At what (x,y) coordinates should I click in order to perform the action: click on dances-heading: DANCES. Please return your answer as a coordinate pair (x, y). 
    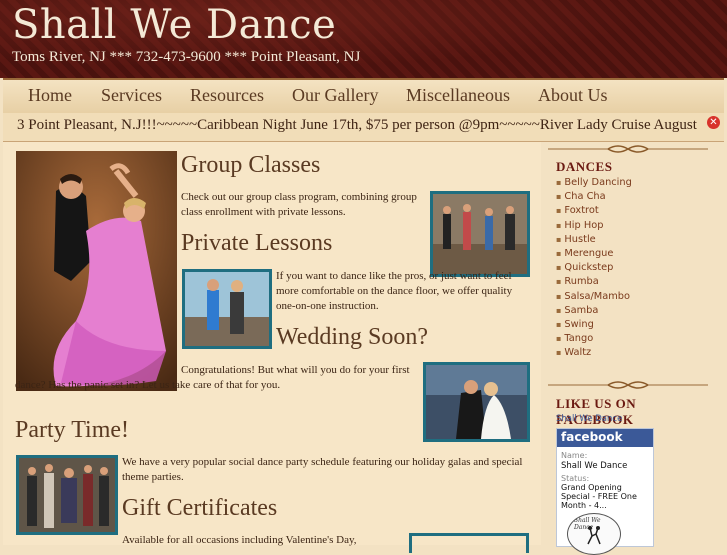
    Looking at the image, I should click on (584, 166).